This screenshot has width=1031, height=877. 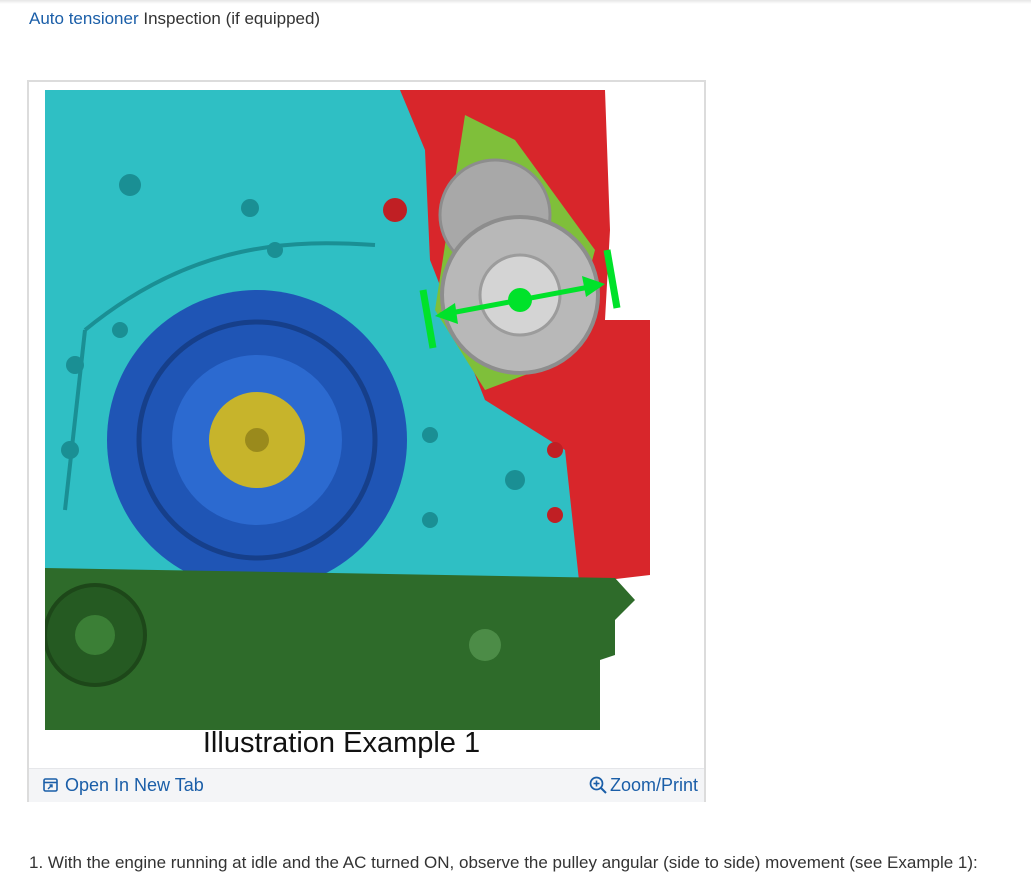 I want to click on open-in-new-tab-button: Open In New Tab, so click(x=123, y=785).